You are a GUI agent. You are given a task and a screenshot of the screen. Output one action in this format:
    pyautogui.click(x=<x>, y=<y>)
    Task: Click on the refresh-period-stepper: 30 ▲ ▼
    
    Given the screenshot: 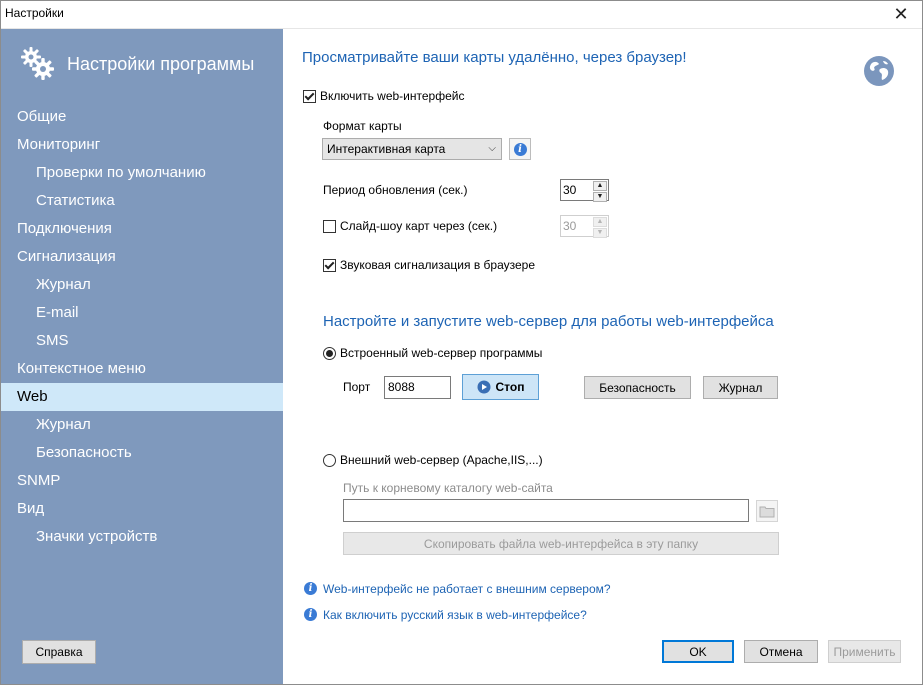 What is the action you would take?
    pyautogui.click(x=584, y=190)
    